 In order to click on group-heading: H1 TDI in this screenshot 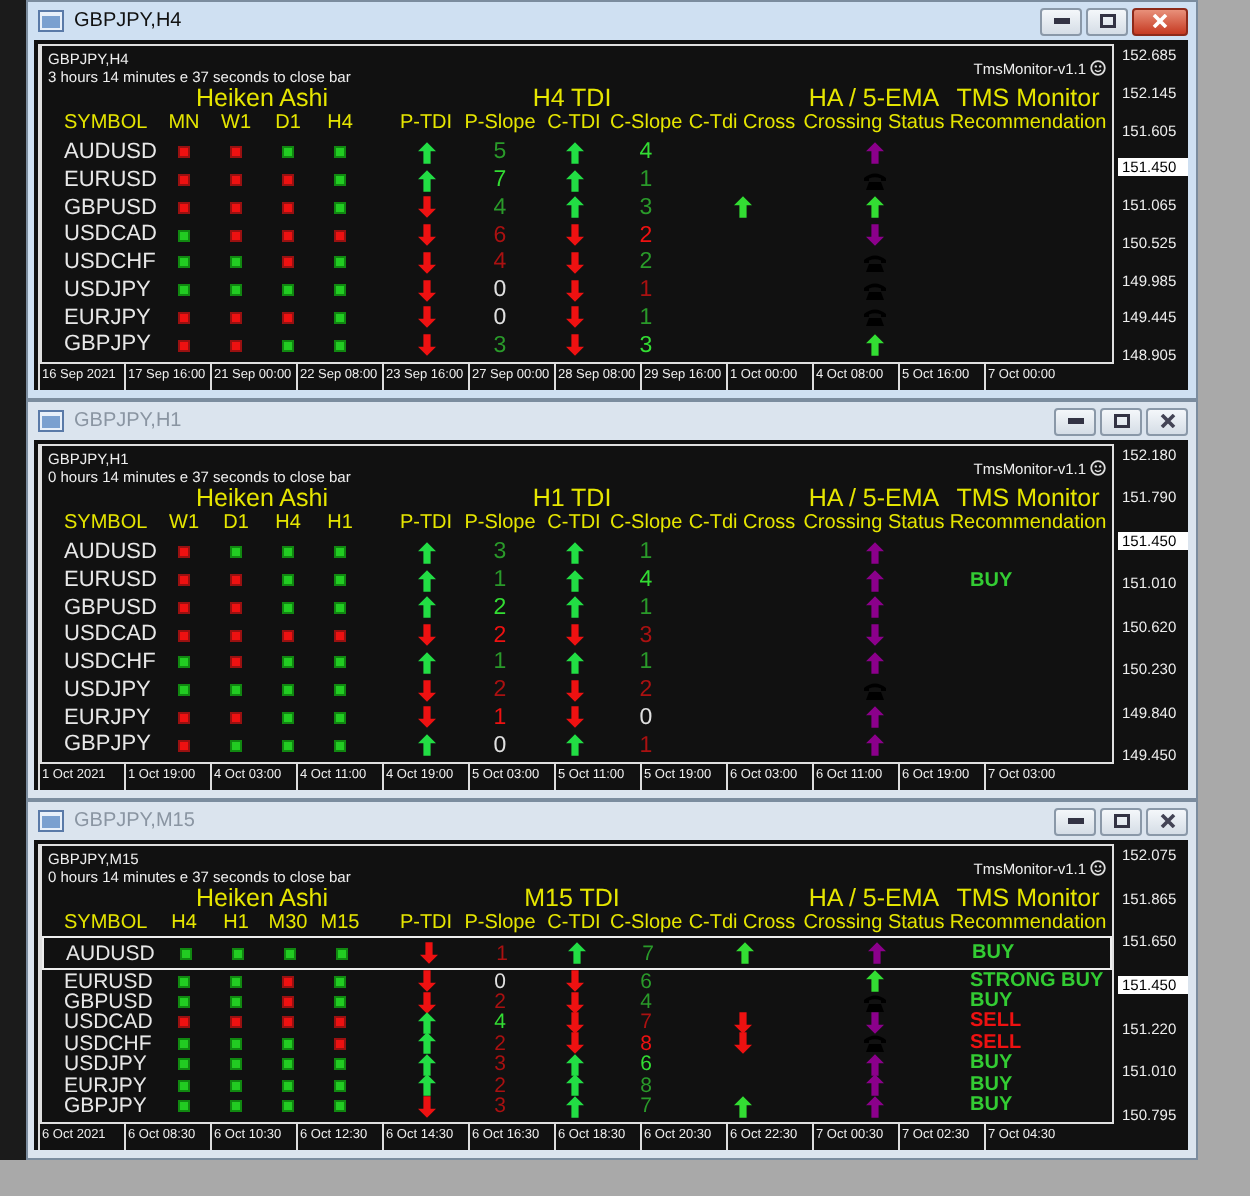, I will do `click(572, 499)`.